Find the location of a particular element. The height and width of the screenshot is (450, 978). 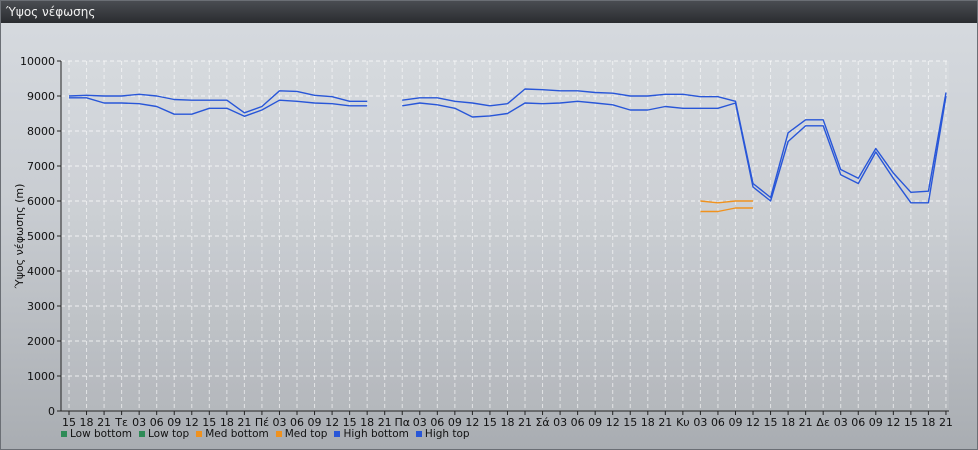

legend-item: High top is located at coordinates (442, 434).